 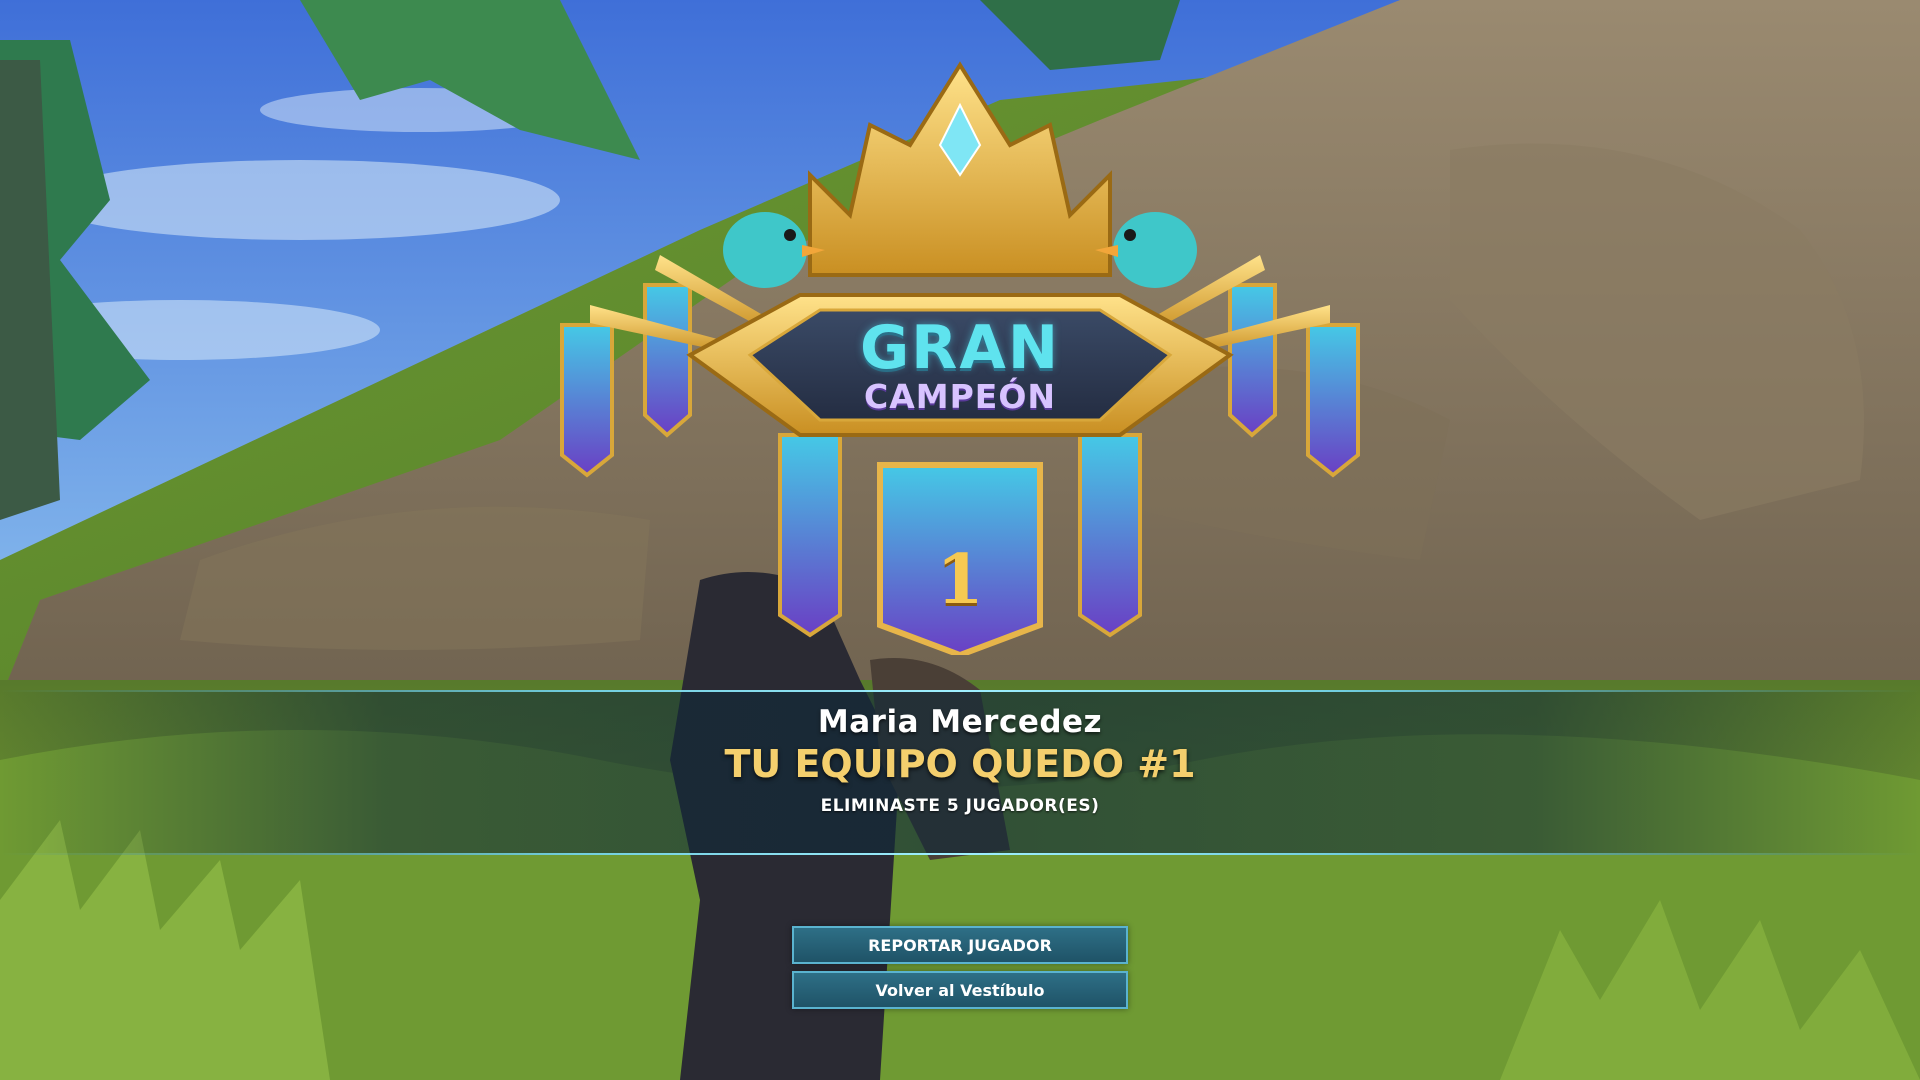 What do you see at coordinates (960, 764) in the screenshot?
I see `team-placement-text: TU EQUIPO QUEDO #1` at bounding box center [960, 764].